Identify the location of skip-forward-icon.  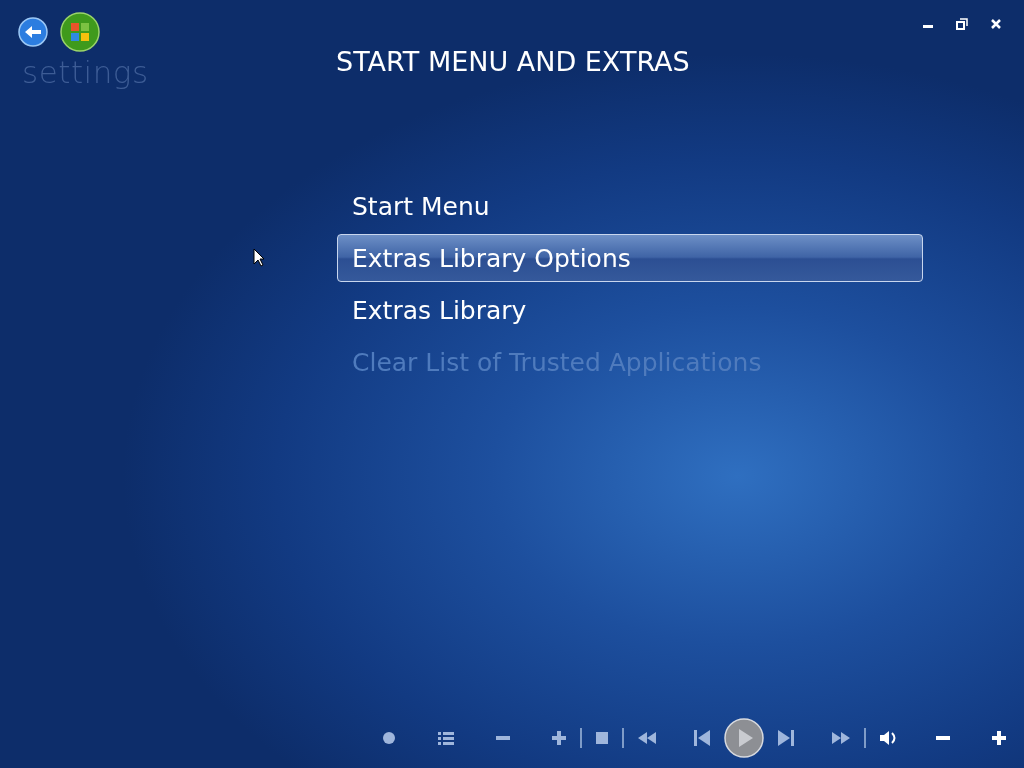
(786, 738).